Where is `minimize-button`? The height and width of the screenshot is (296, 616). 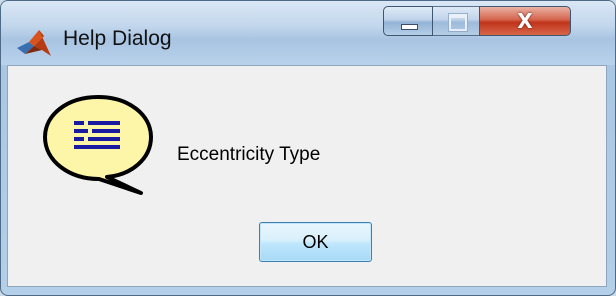 minimize-button is located at coordinates (408, 21).